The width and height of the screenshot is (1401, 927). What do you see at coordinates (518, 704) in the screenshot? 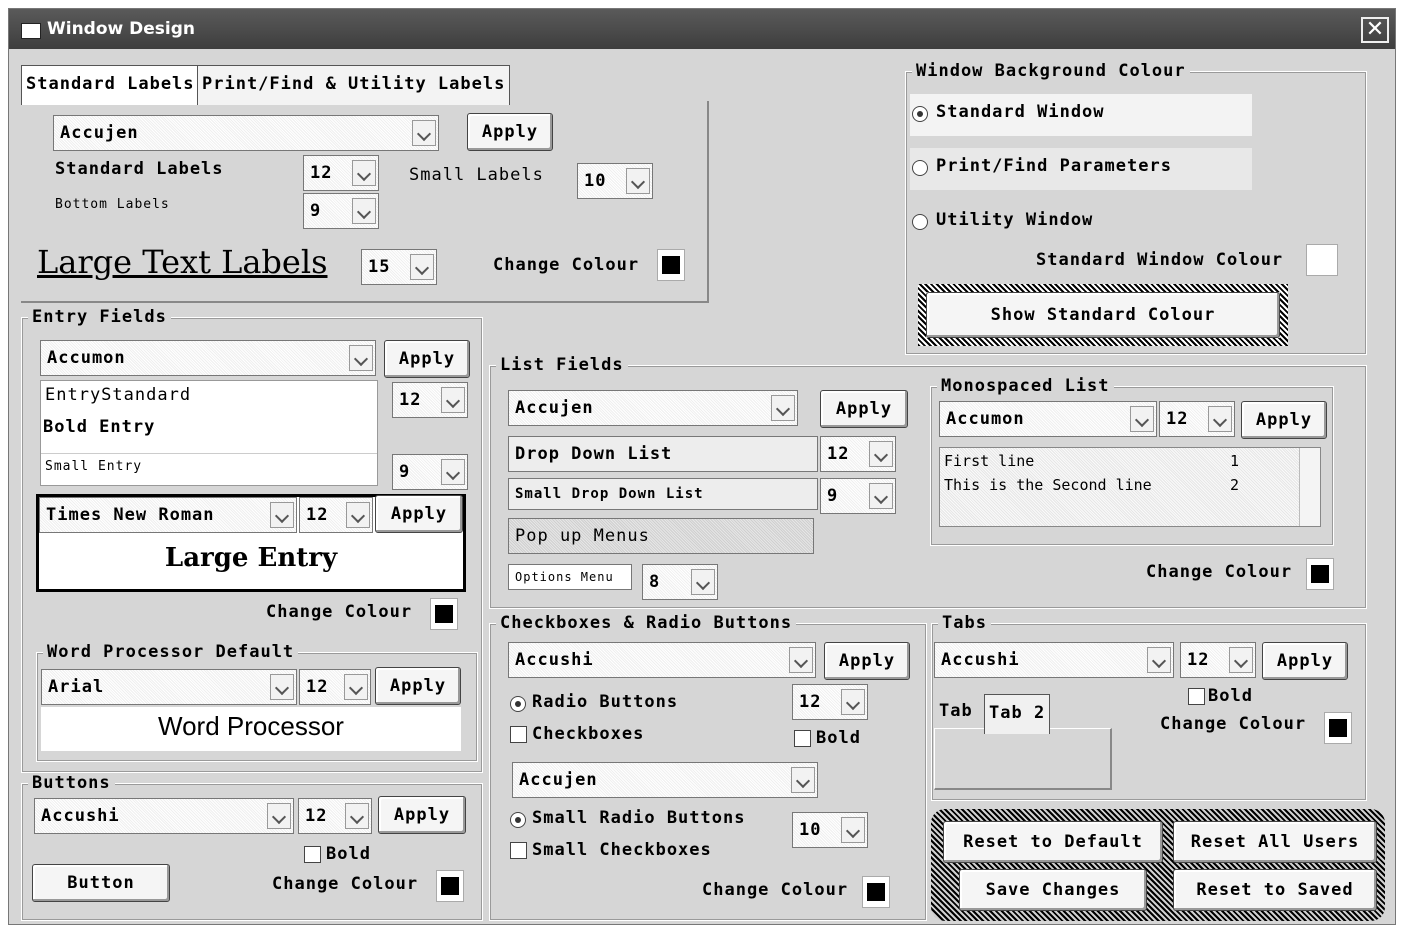
I see `radio-sample` at bounding box center [518, 704].